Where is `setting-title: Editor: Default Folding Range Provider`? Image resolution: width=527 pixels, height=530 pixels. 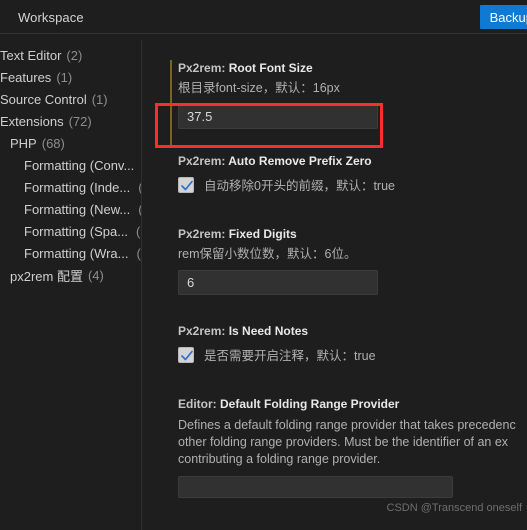
setting-title: Editor: Default Folding Range Provider is located at coordinates (352, 404).